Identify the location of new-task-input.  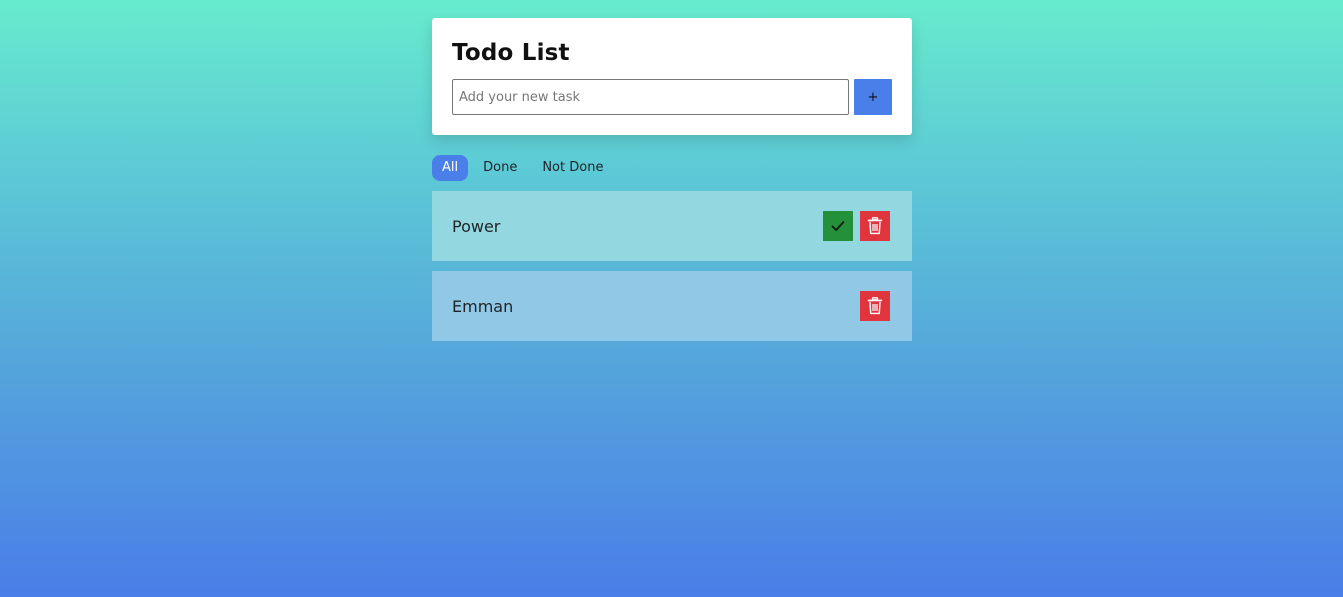
(650, 97).